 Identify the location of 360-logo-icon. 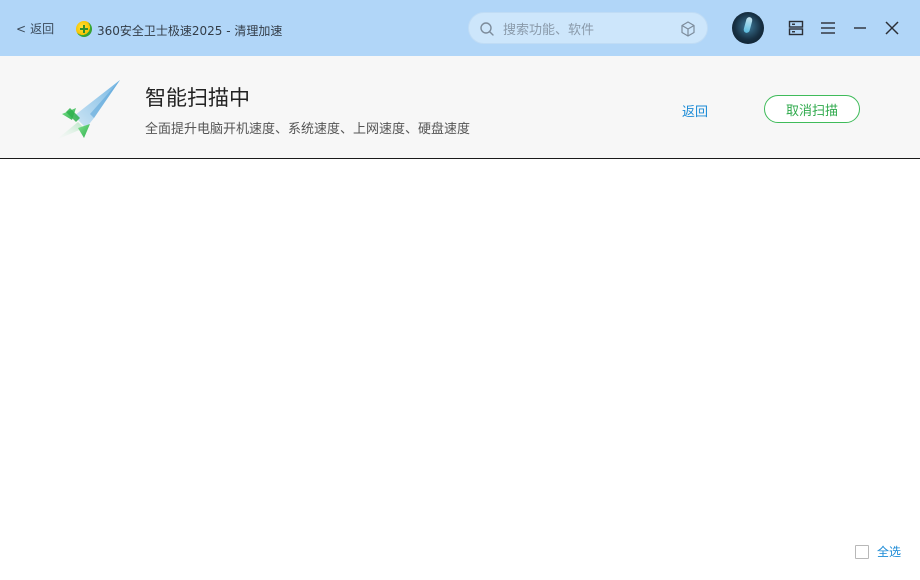
(84, 29).